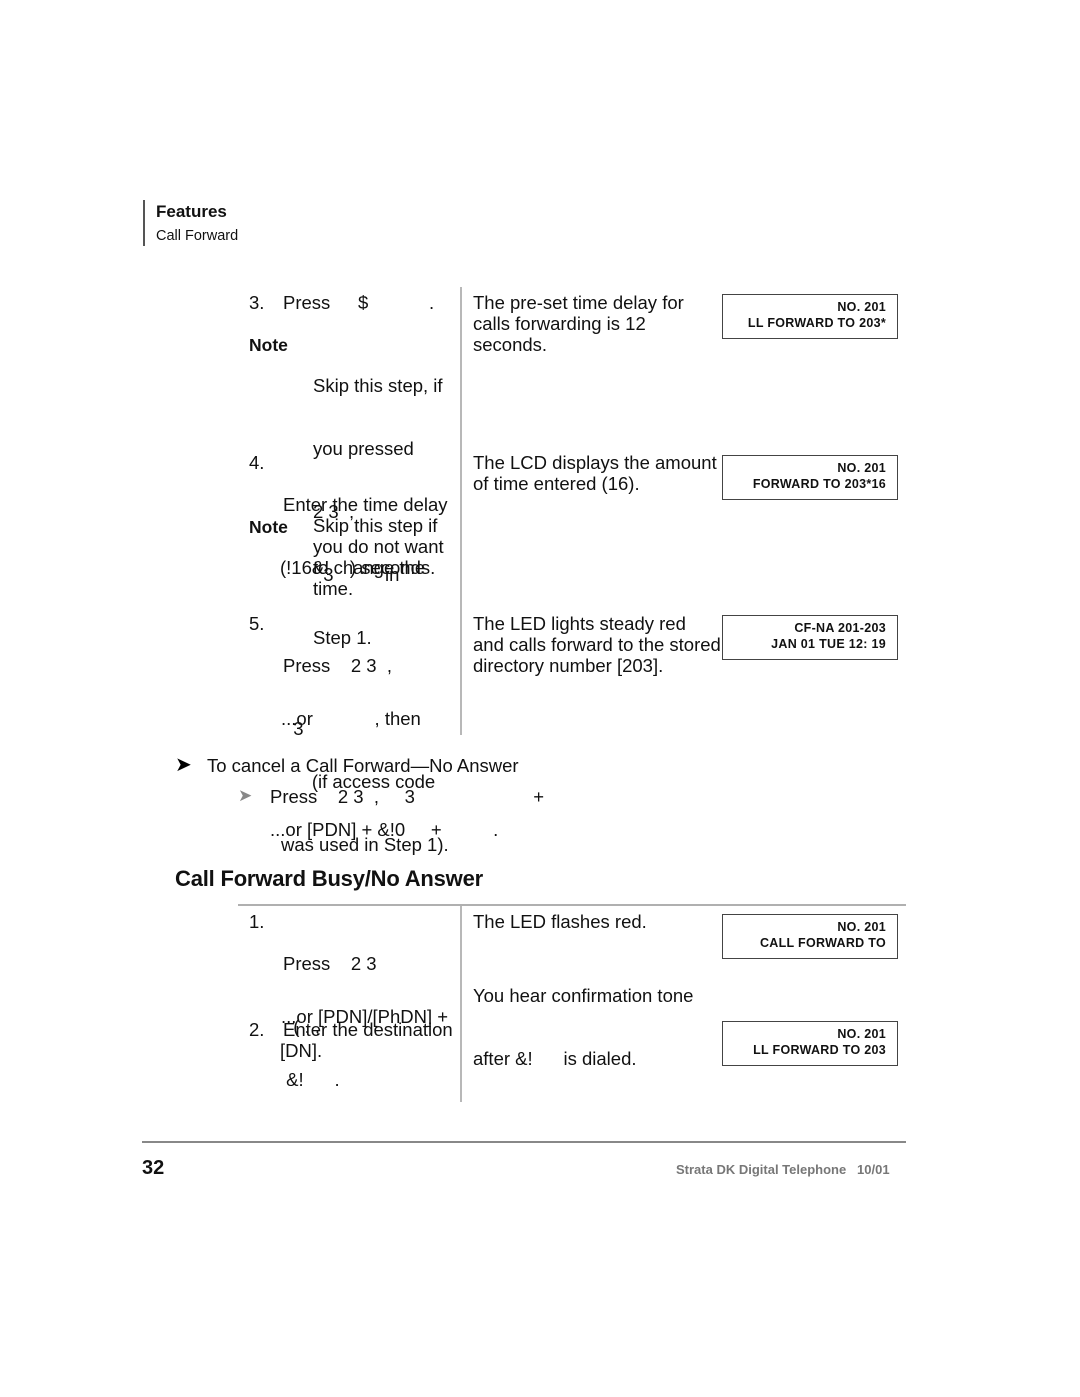  I want to click on table-top-rule, so click(572, 905).